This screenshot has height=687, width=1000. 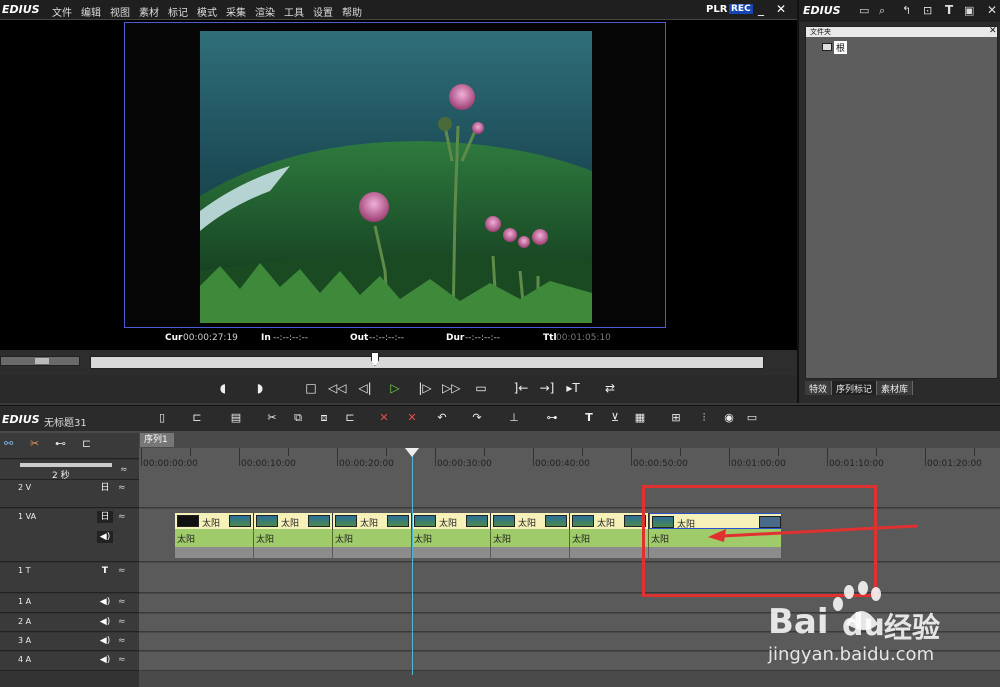 What do you see at coordinates (819, 388) in the screenshot?
I see `tab-effects: 特效` at bounding box center [819, 388].